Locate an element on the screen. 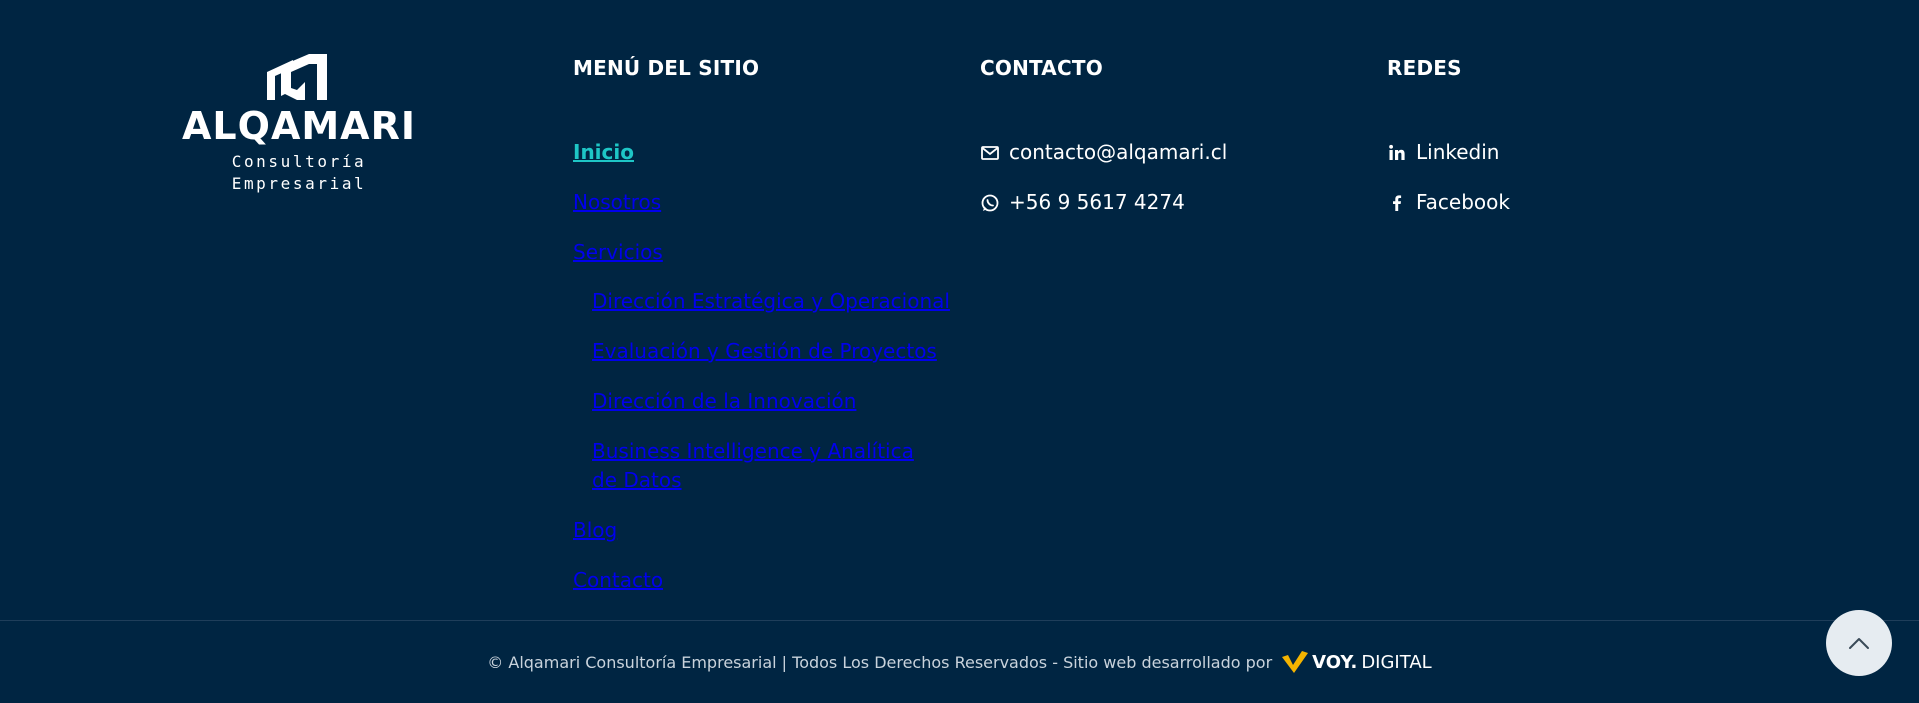  menu-link-evaluacion-gestion: Evaluación y Gestión de Proyectos is located at coordinates (764, 351).